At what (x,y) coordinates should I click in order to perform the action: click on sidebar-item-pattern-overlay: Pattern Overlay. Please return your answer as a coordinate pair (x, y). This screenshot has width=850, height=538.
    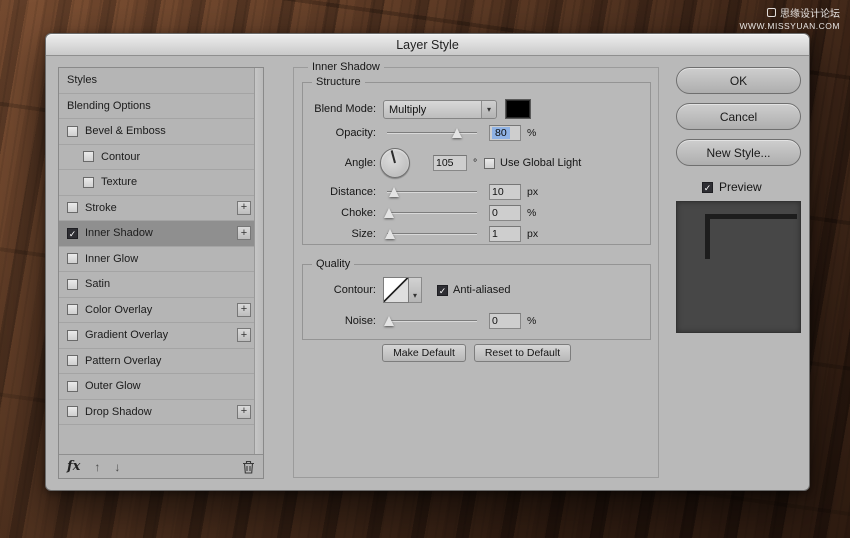
    Looking at the image, I should click on (156, 361).